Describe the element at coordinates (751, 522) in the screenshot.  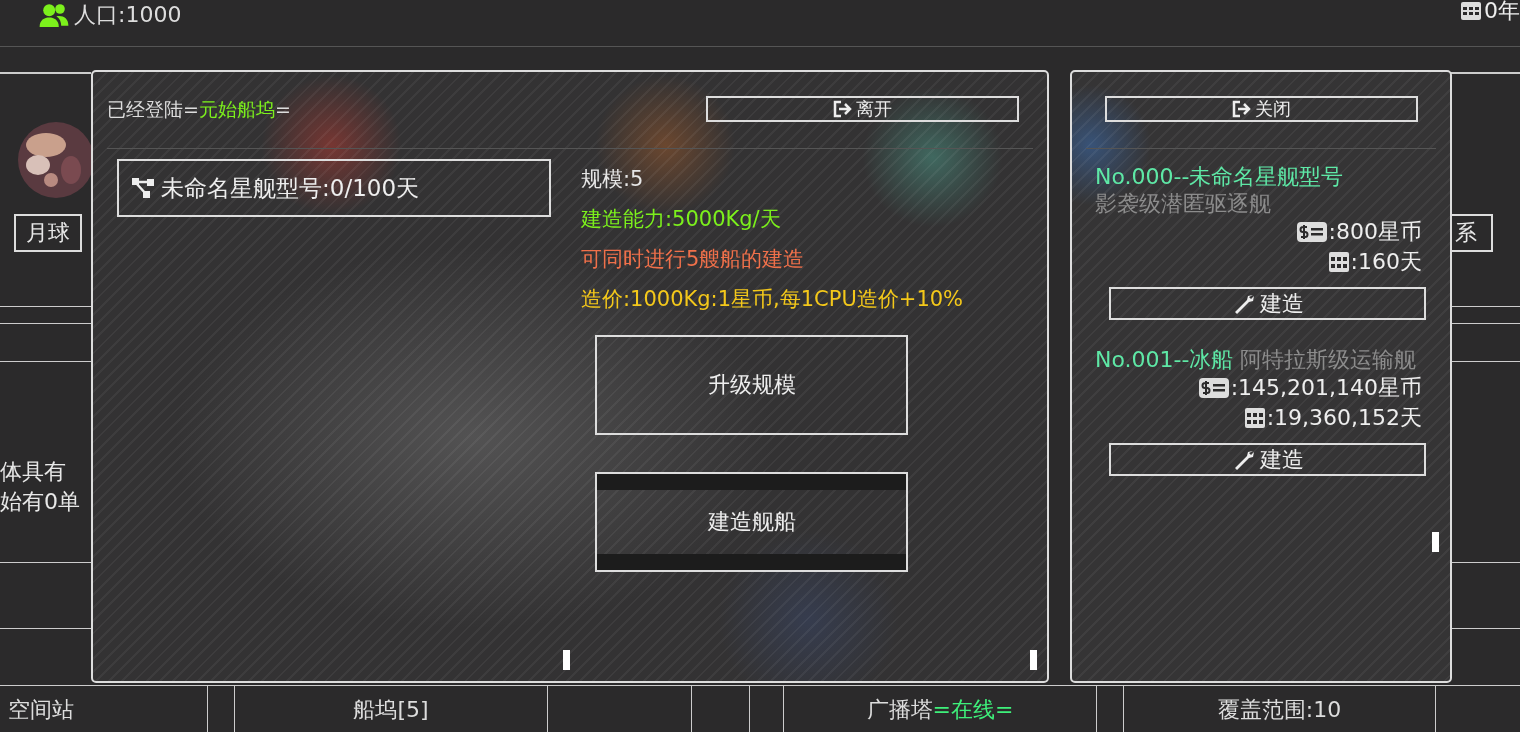
I see `build-ship-button: 建造舰船` at that location.